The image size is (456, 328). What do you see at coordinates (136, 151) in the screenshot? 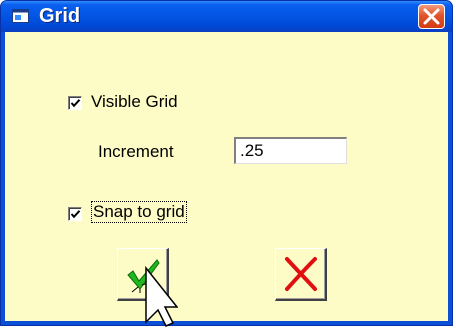
I see `increment-label: Increment` at bounding box center [136, 151].